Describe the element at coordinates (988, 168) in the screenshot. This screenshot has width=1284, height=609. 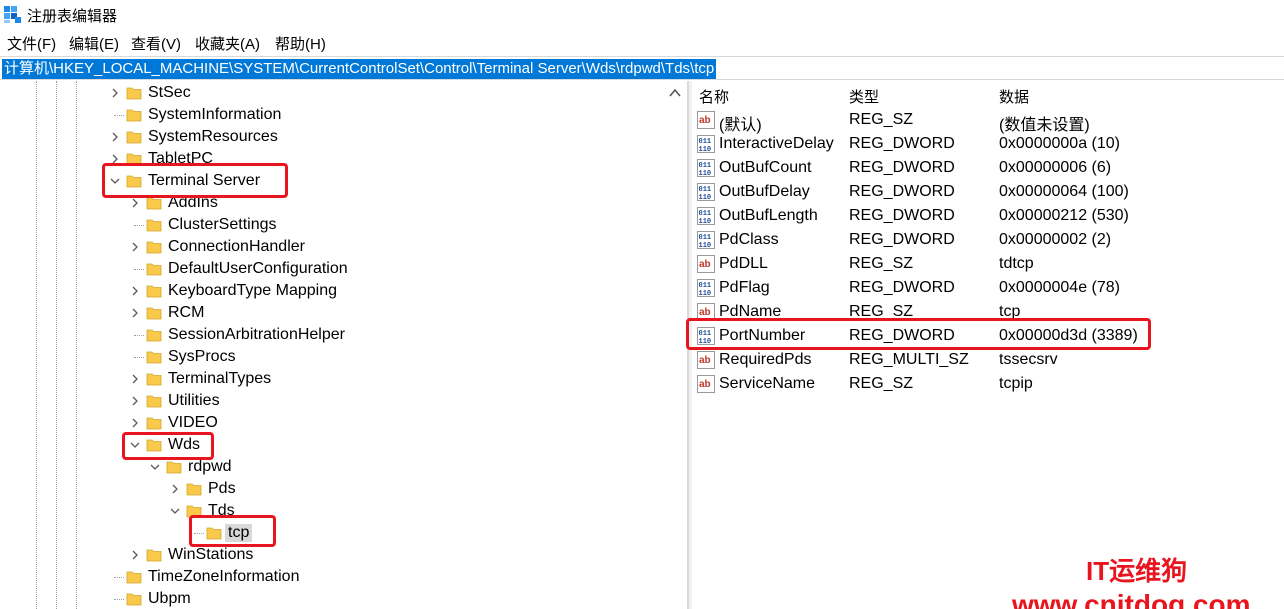
I see `value-row: 011 110 OutBufCount REG_DWORD 0x00000006 (6)` at that location.